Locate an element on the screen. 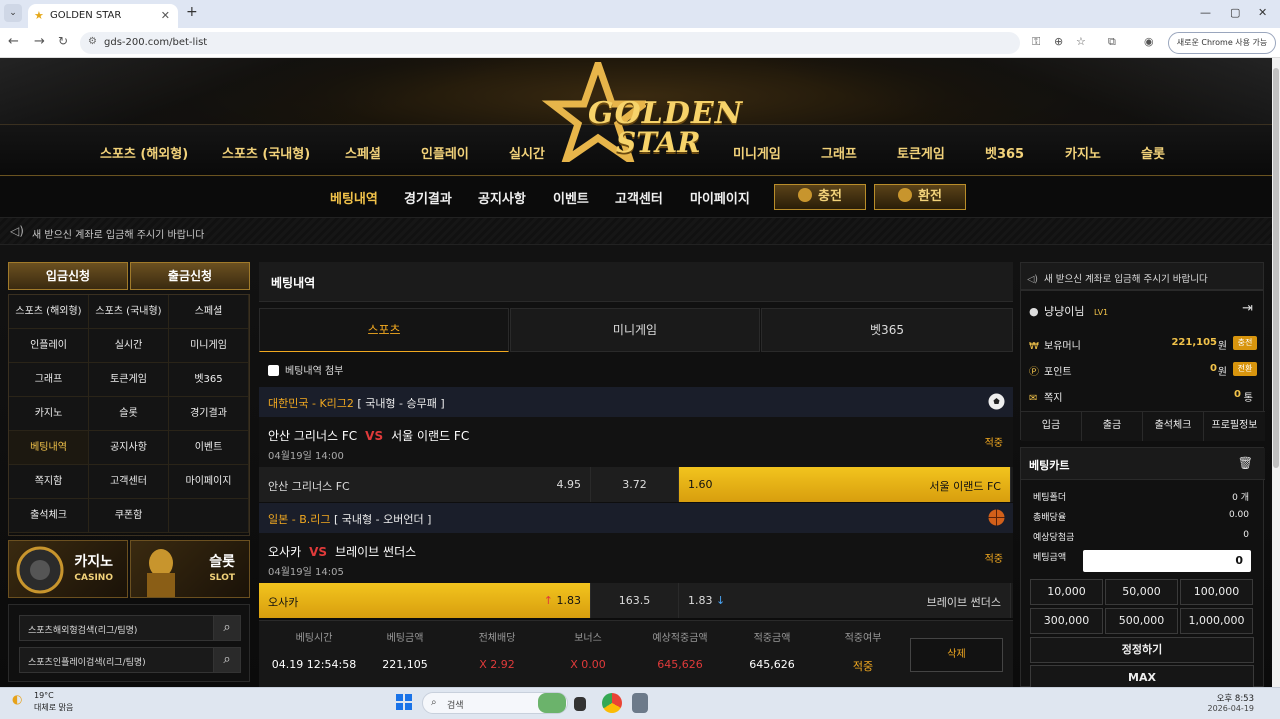 This screenshot has width=1280, height=719. nav-special: 스페셜 is located at coordinates (363, 152).